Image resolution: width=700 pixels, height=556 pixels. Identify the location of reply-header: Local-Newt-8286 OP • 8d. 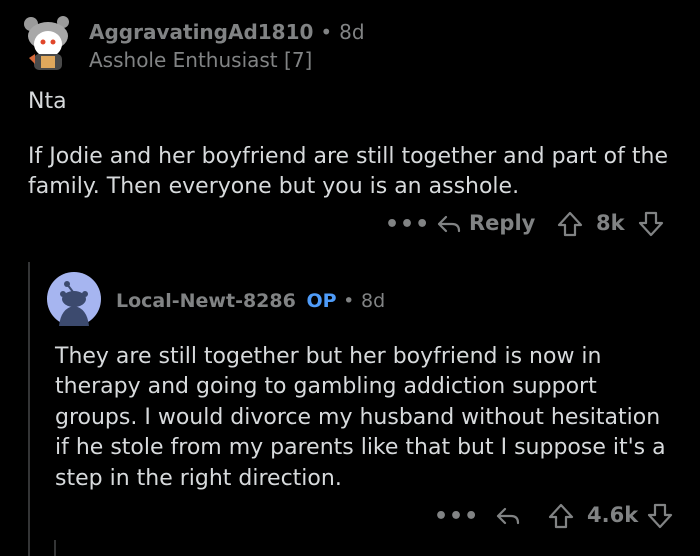
(250, 301).